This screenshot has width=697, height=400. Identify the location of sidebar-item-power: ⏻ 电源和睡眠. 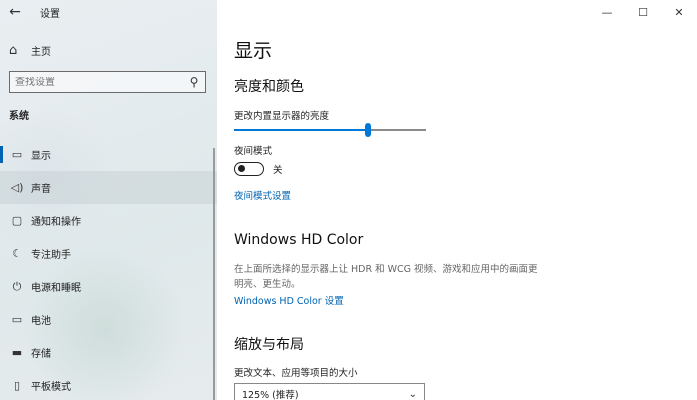
(108, 286).